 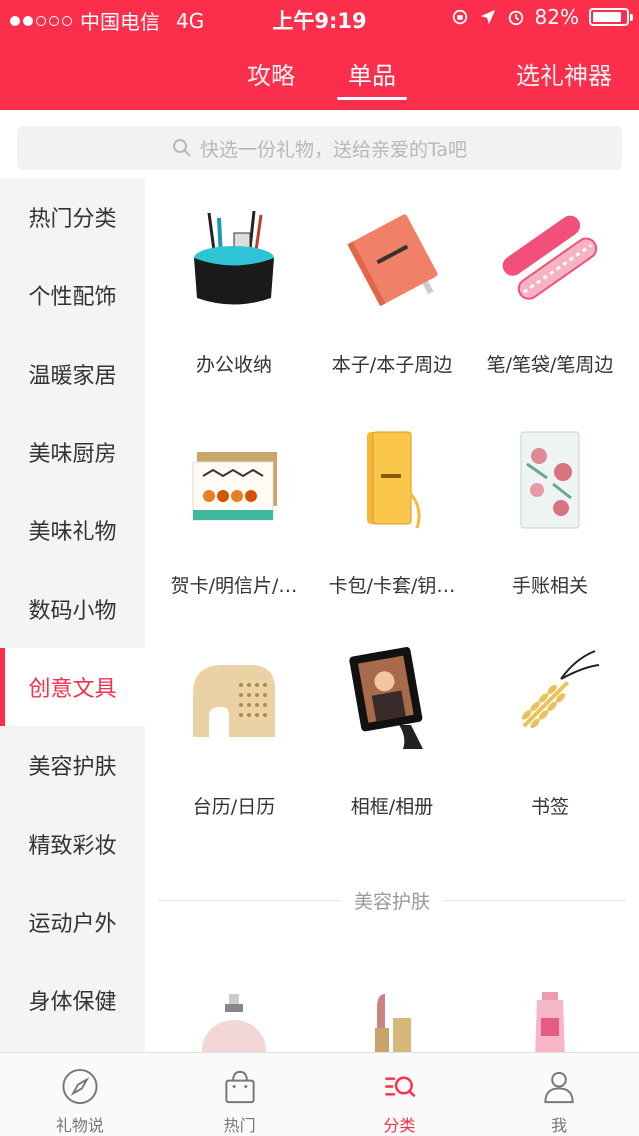 I want to click on battery-percent: 82%, so click(x=556, y=17).